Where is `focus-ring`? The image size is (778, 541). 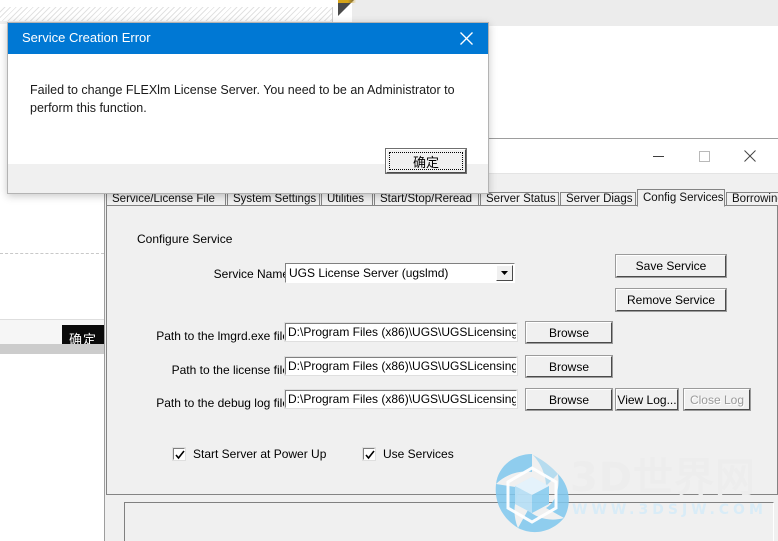 focus-ring is located at coordinates (426, 161).